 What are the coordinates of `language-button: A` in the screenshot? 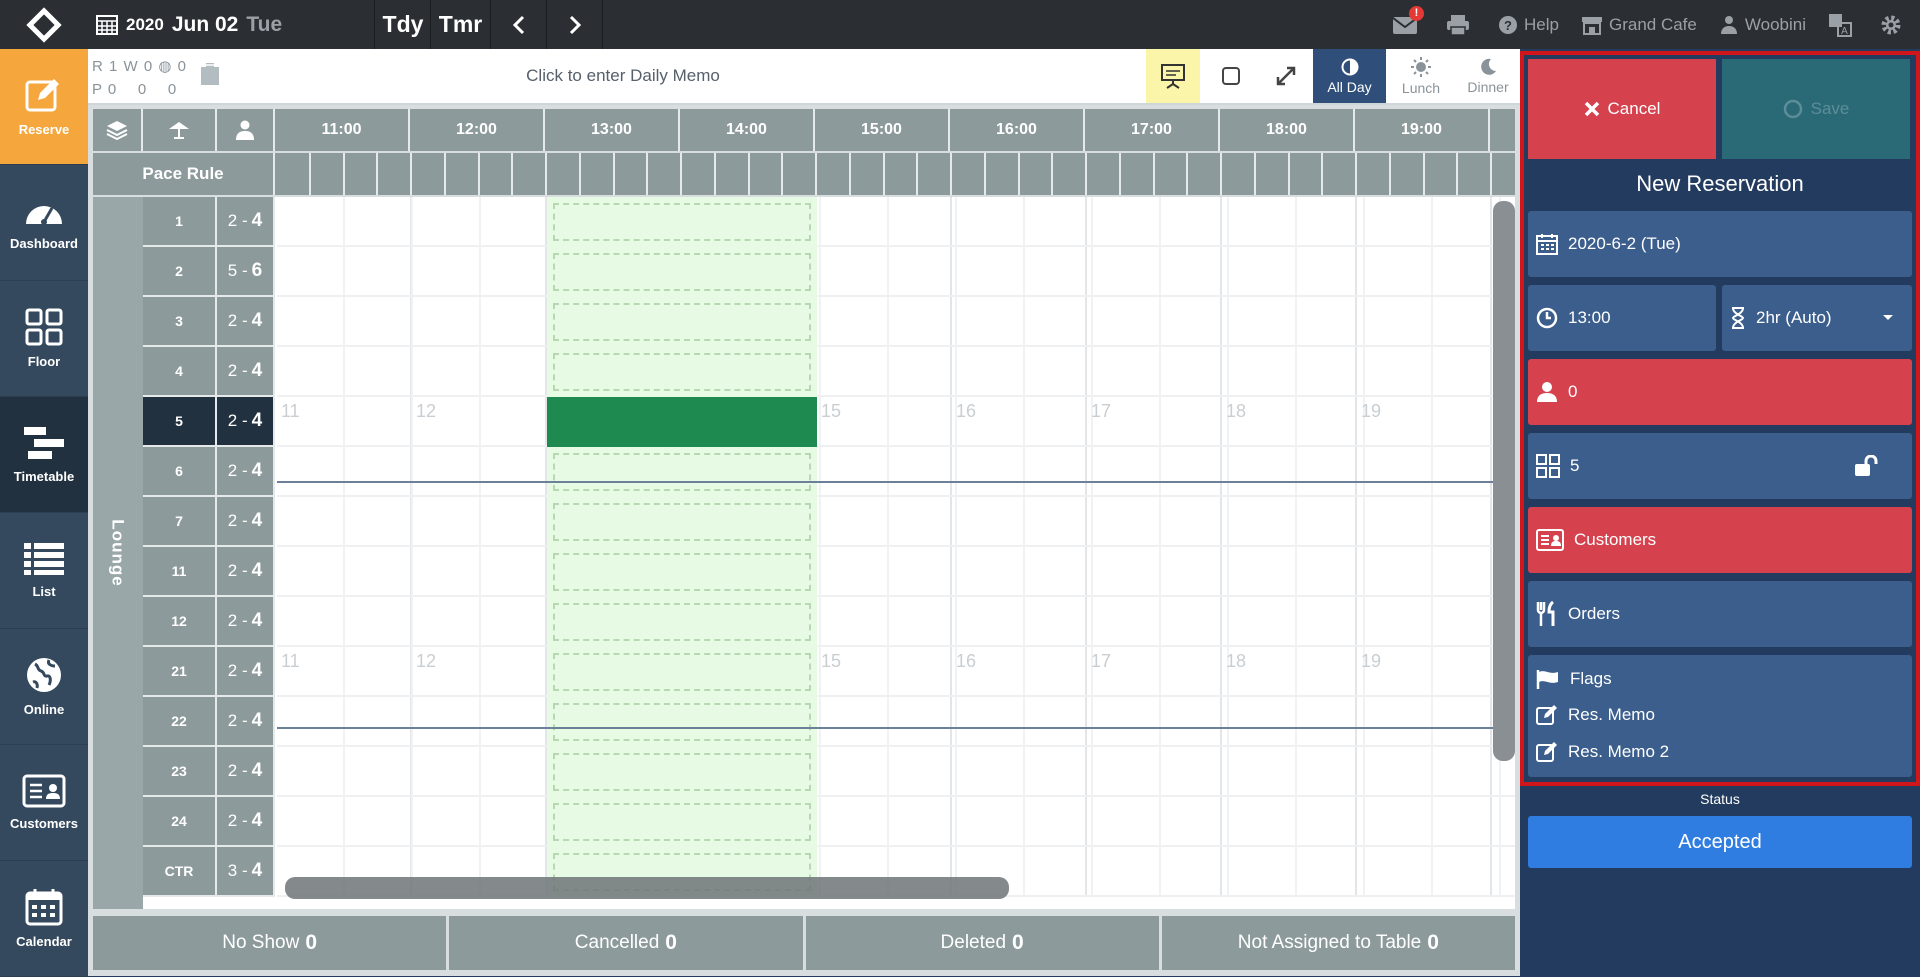 It's located at (1843, 25).